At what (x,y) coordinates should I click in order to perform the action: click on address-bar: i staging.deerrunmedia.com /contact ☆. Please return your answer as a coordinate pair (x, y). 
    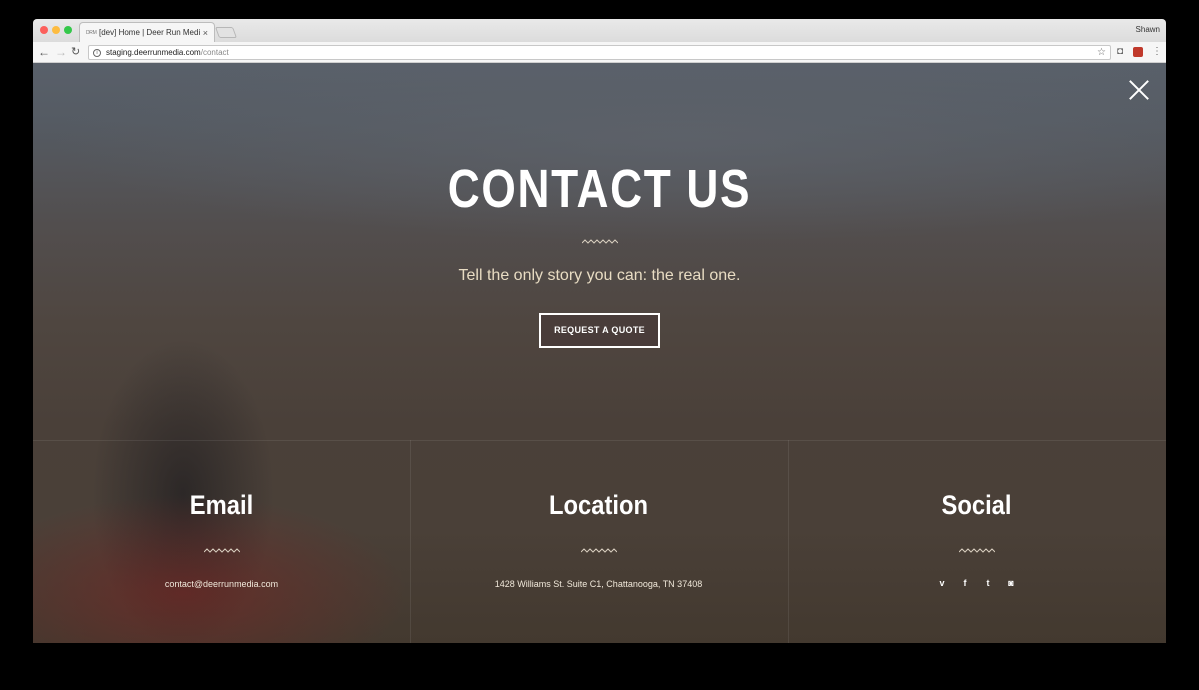
    Looking at the image, I should click on (599, 52).